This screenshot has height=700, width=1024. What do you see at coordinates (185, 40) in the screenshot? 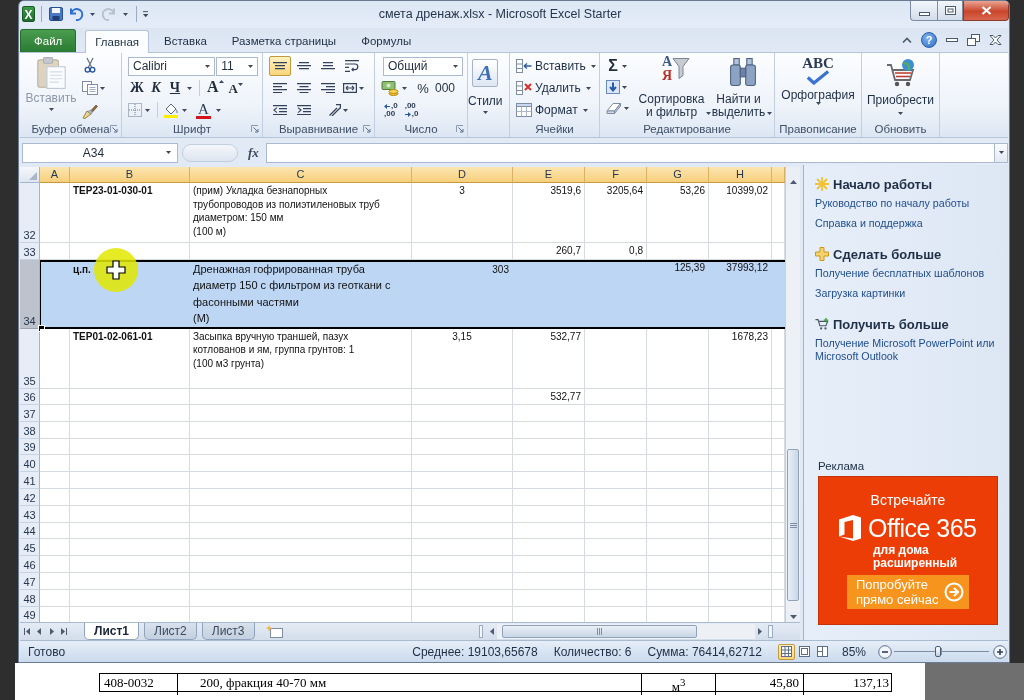
I see `ribbon-tab: Вставка` at bounding box center [185, 40].